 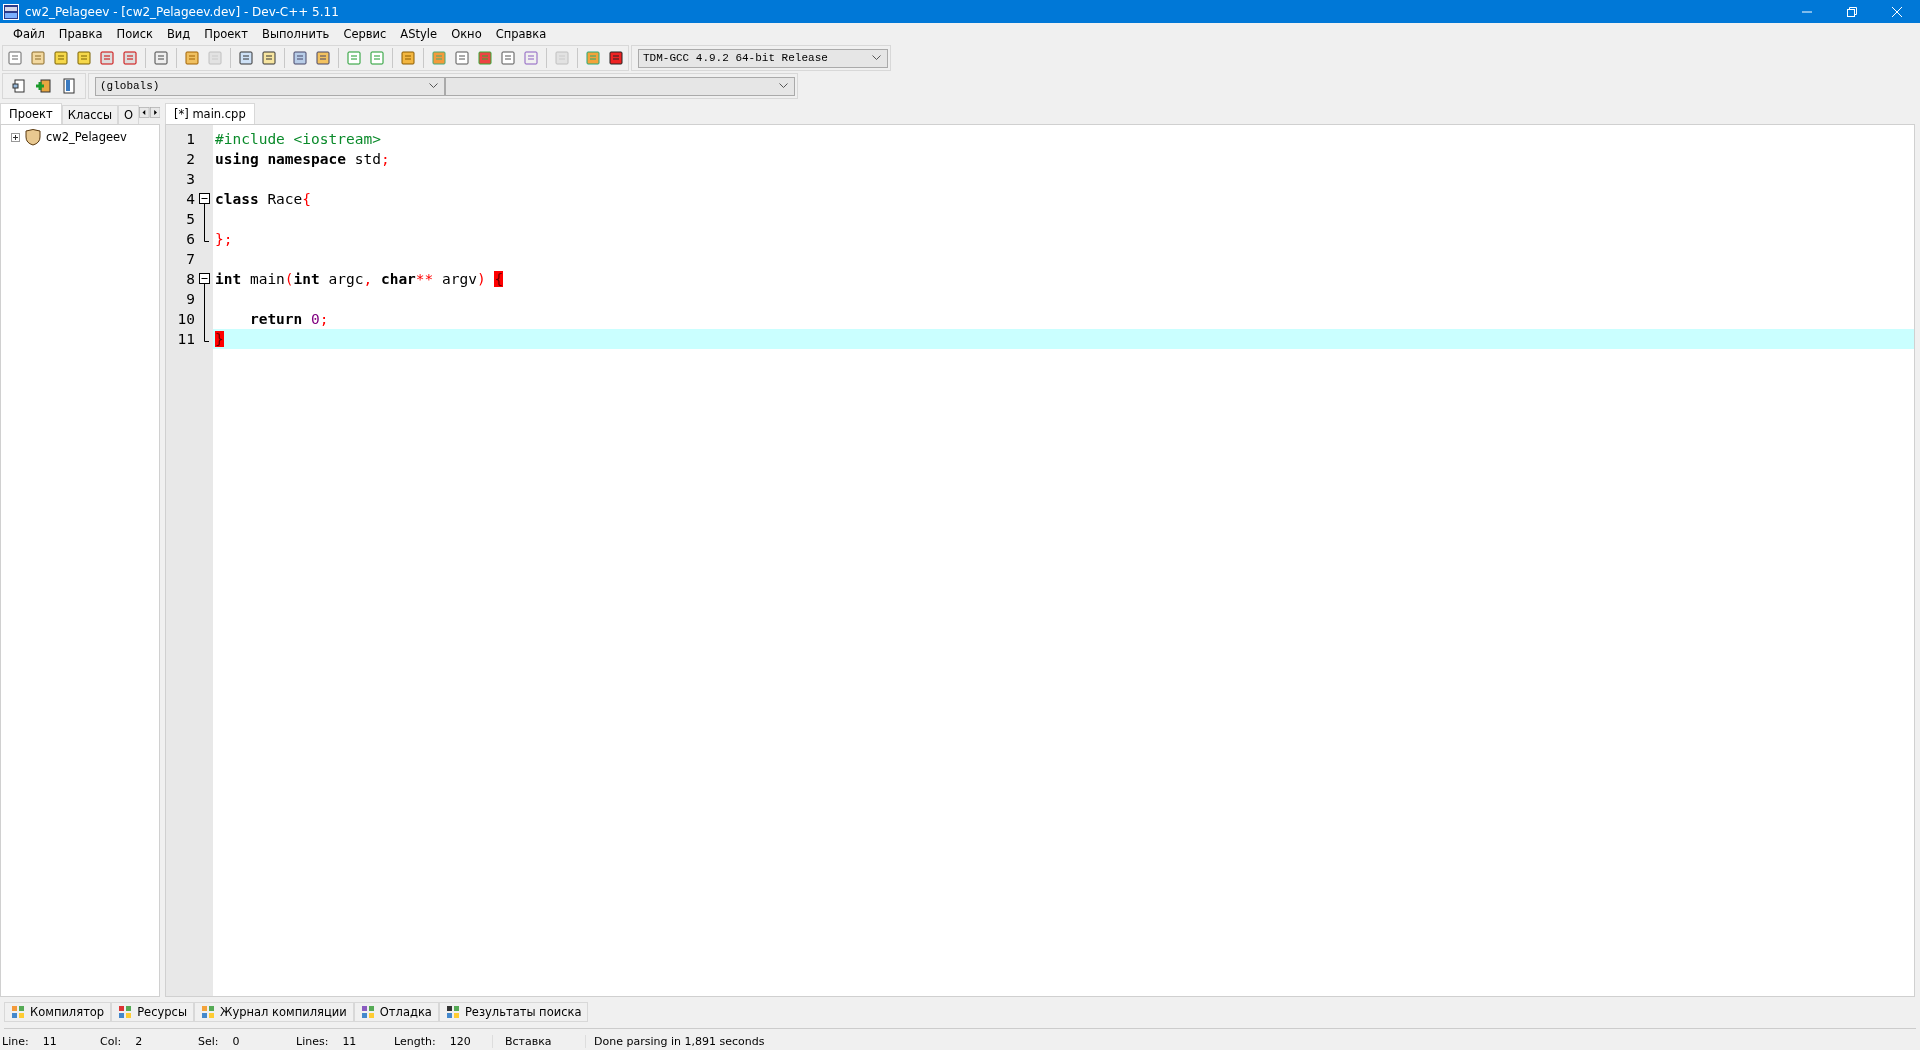 What do you see at coordinates (69, 86) in the screenshot?
I see `bookmark-icon` at bounding box center [69, 86].